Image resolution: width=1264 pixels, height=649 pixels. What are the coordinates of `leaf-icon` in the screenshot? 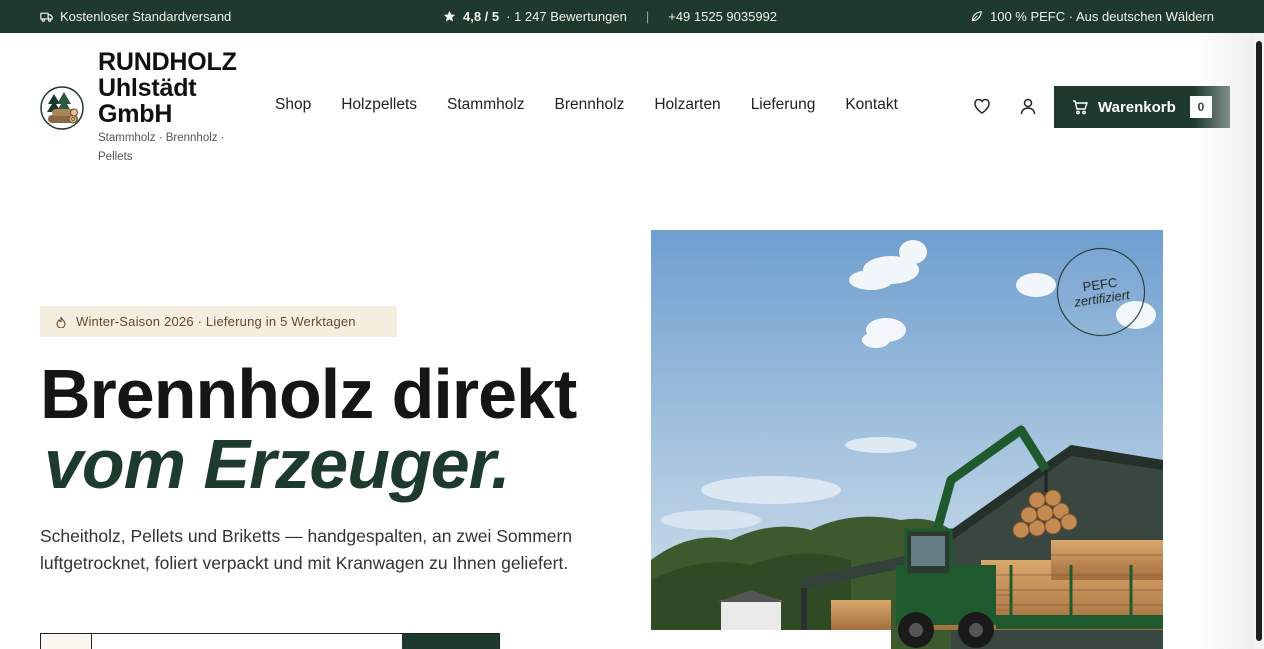 It's located at (977, 16).